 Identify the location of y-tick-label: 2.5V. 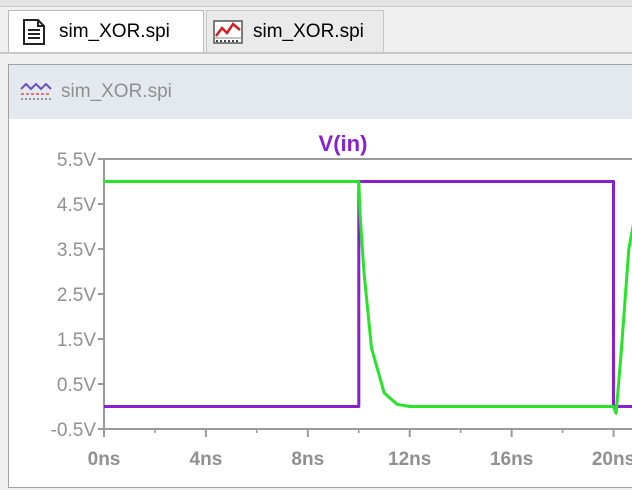
(76, 295).